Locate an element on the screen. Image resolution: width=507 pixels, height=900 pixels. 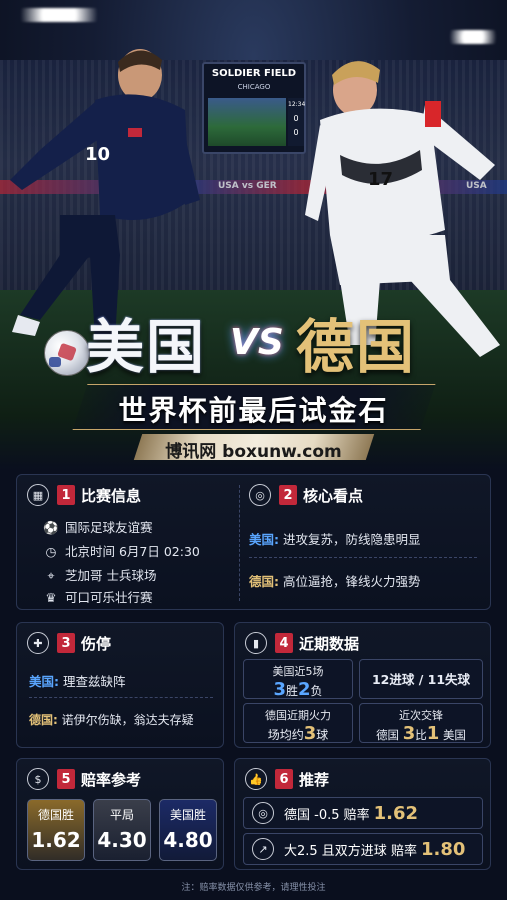
odds-value: 1.62 is located at coordinates (56, 840).